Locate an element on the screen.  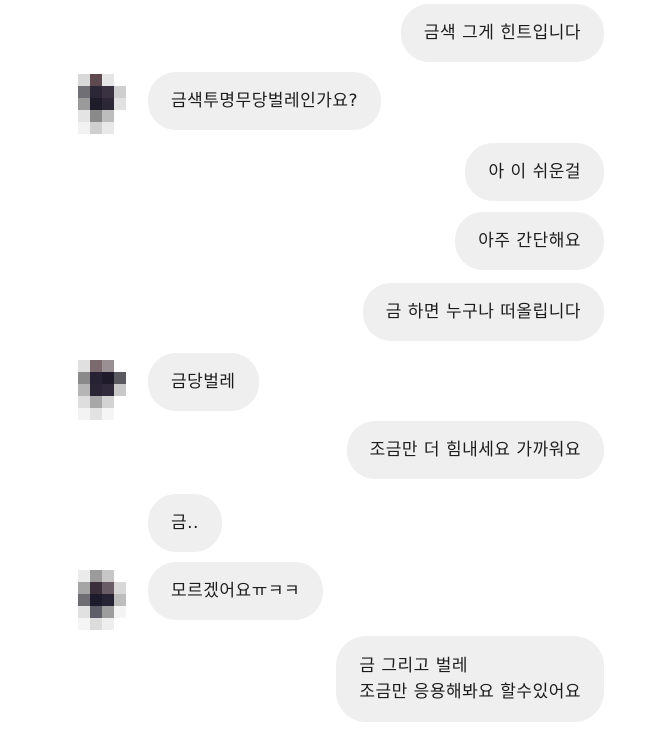
message-bubble-sent: 조금만 더 힘내세요 가까워요 is located at coordinates (475, 450).